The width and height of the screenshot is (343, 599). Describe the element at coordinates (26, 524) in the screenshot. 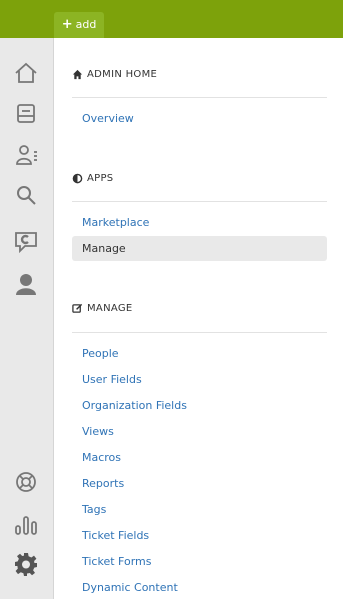

I see `reporting-icon` at that location.